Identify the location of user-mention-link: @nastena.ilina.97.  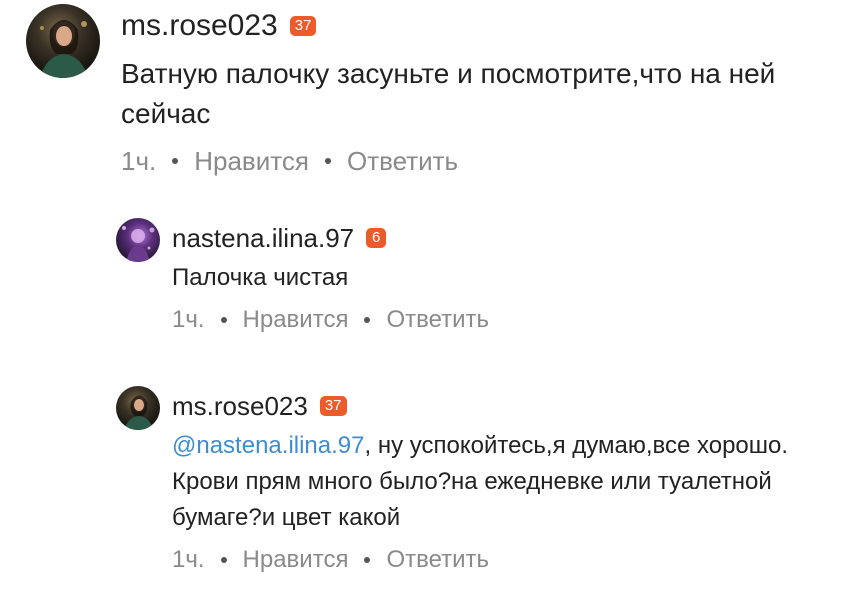
(268, 445).